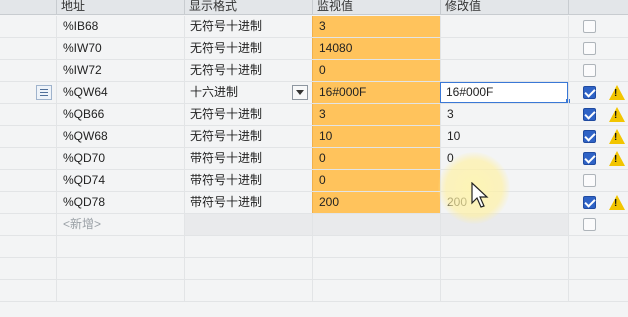 This screenshot has height=317, width=628. What do you see at coordinates (504, 92) in the screenshot?
I see `modify-value-input: 16#000F` at bounding box center [504, 92].